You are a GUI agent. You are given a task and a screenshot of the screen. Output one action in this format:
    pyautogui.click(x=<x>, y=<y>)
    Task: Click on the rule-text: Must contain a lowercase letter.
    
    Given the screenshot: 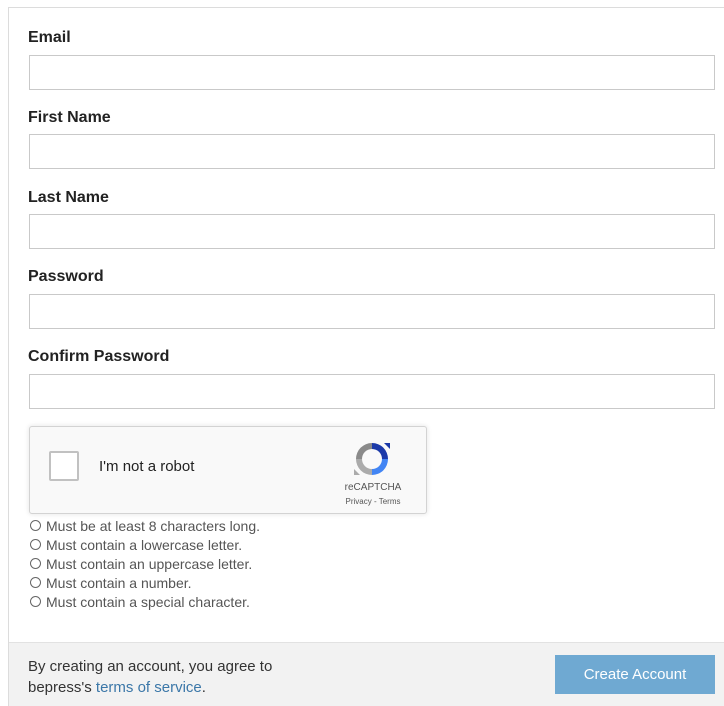 What is the action you would take?
    pyautogui.click(x=144, y=544)
    